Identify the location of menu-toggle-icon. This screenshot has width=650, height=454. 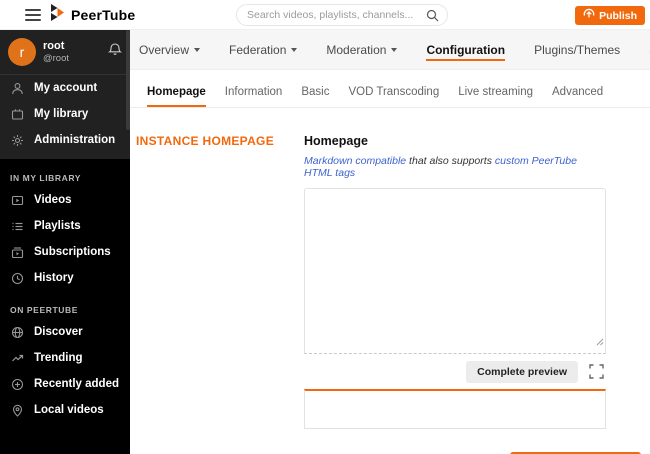
(33, 15).